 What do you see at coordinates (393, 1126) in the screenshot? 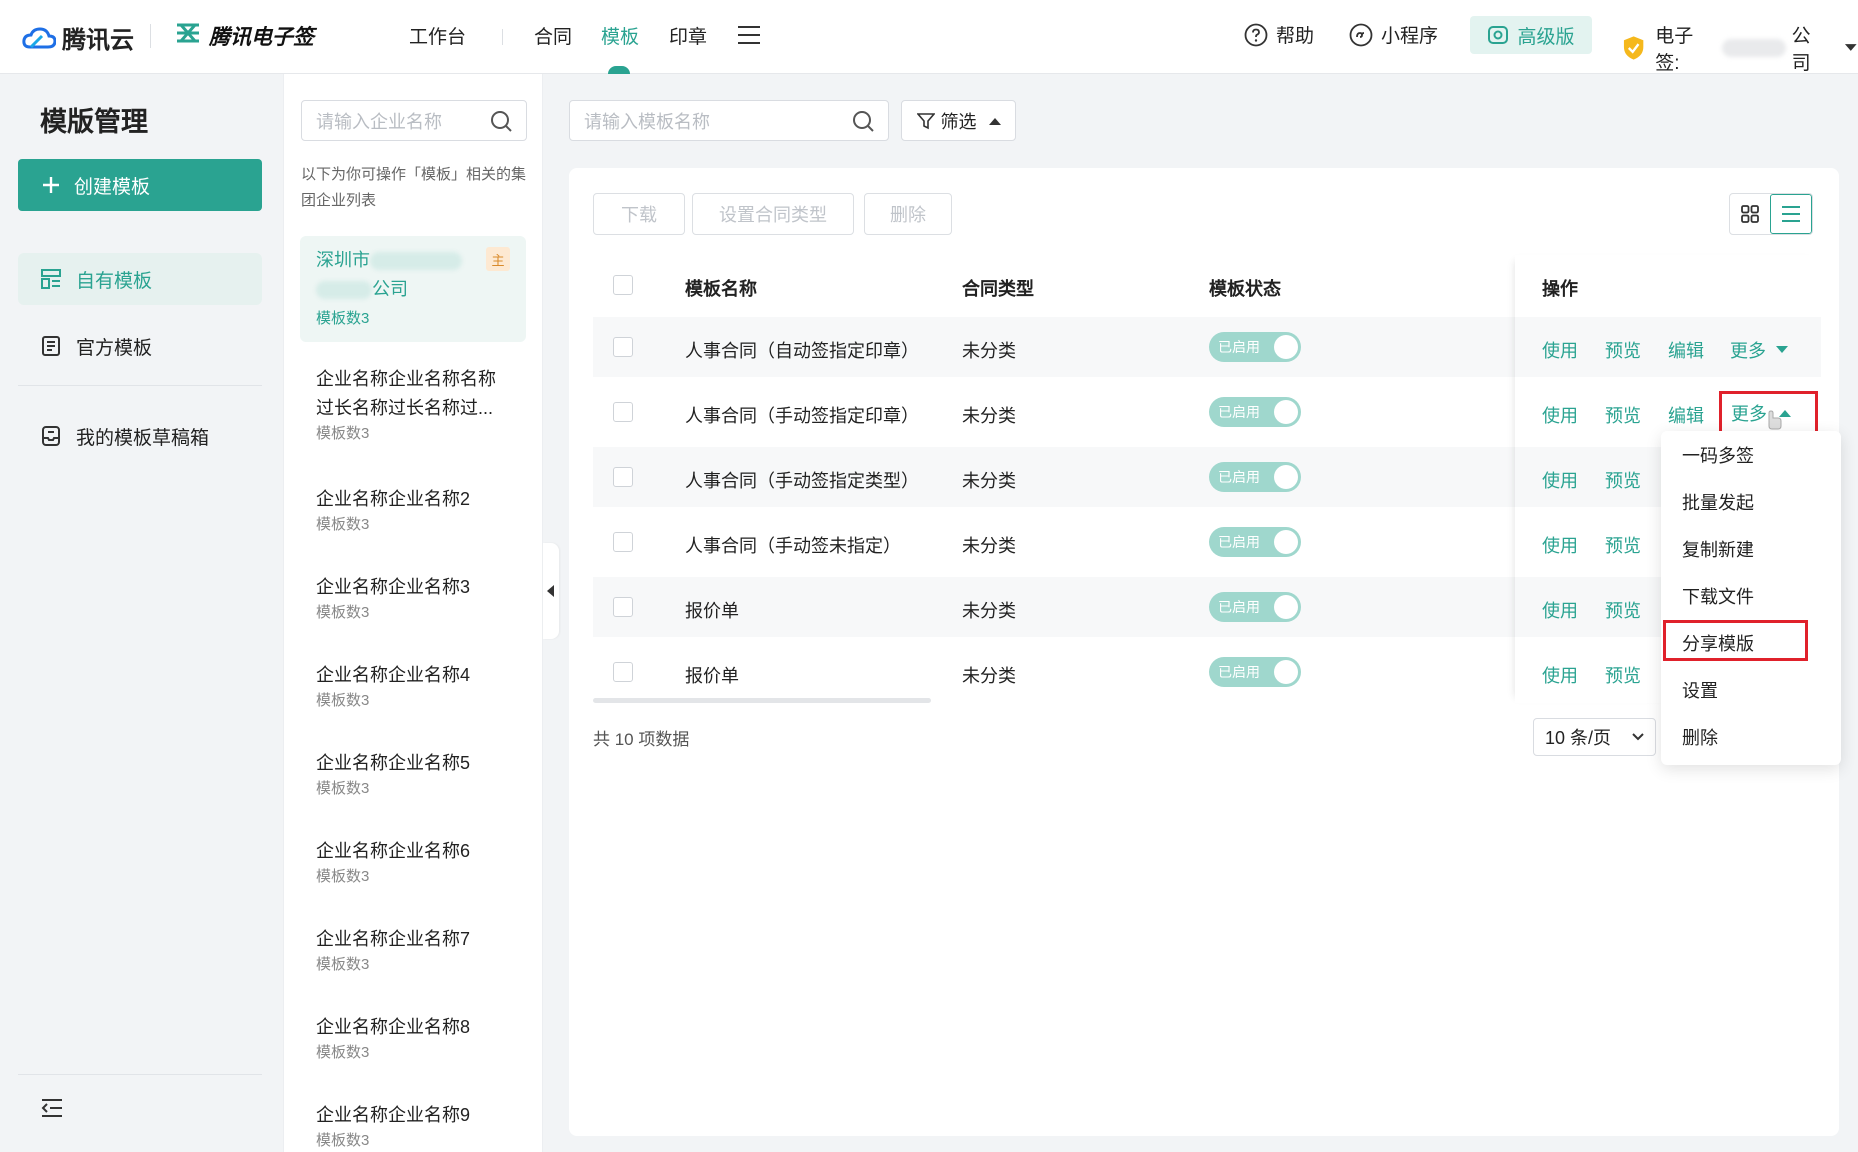
I see `company-item: 企业名称企业名称9 模板数3` at bounding box center [393, 1126].